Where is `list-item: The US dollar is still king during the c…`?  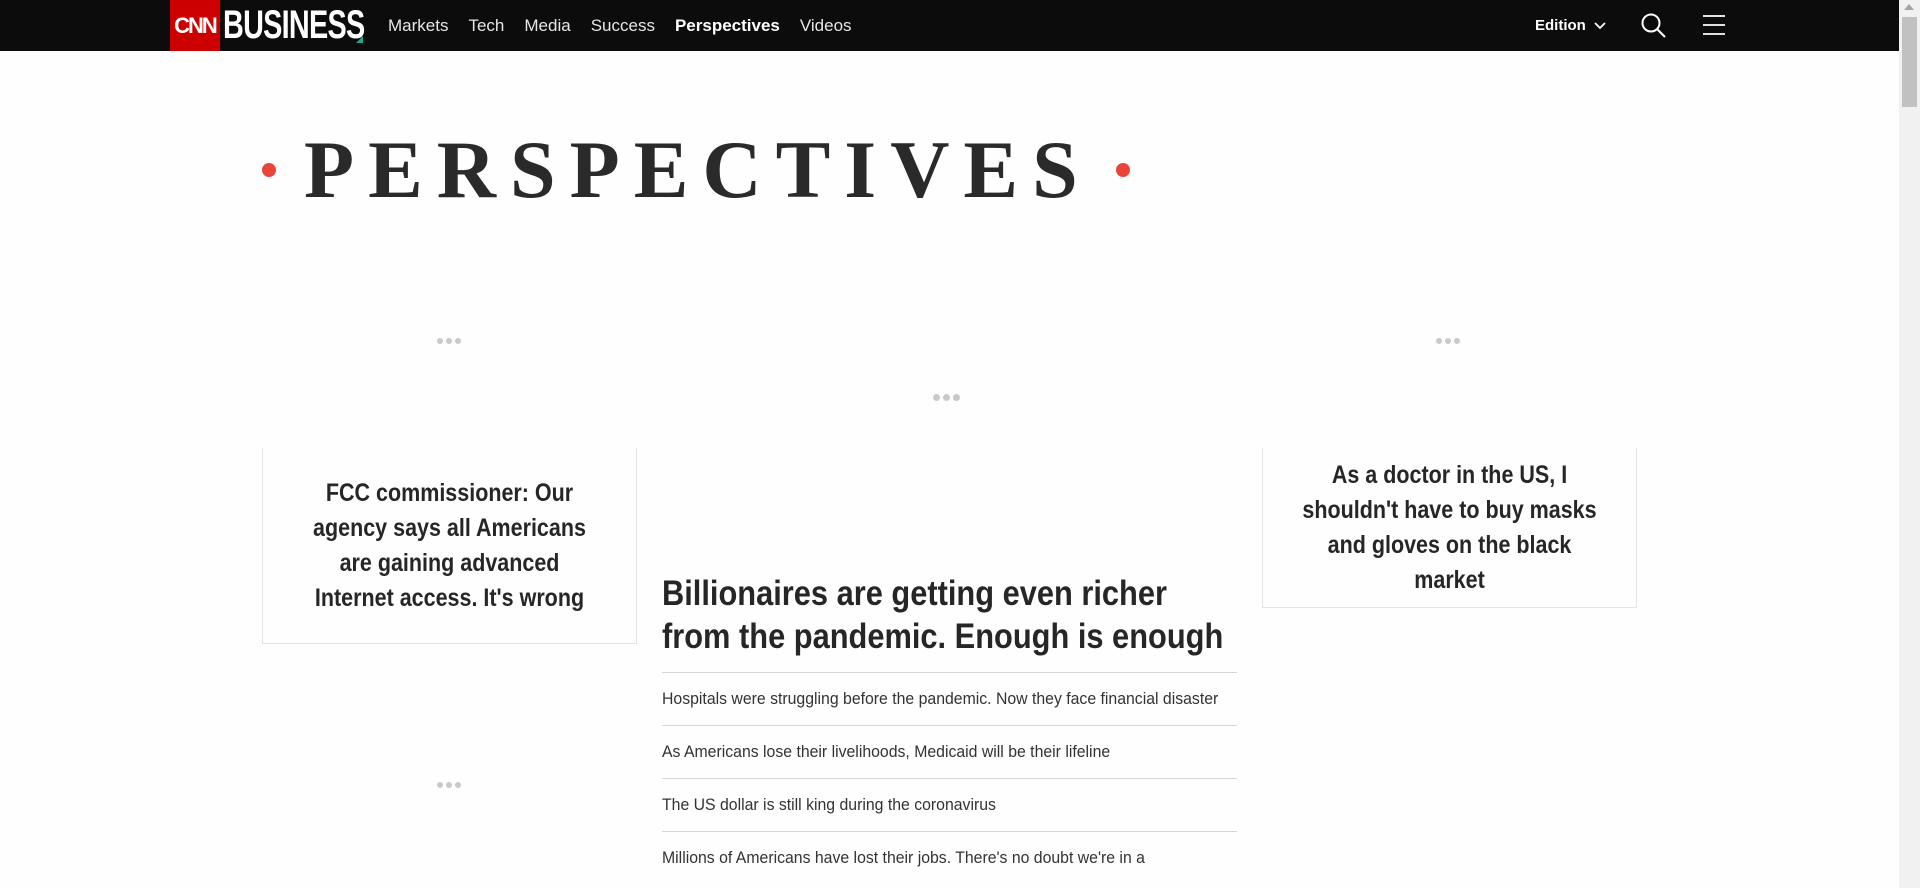 list-item: The US dollar is still king during the c… is located at coordinates (949, 804).